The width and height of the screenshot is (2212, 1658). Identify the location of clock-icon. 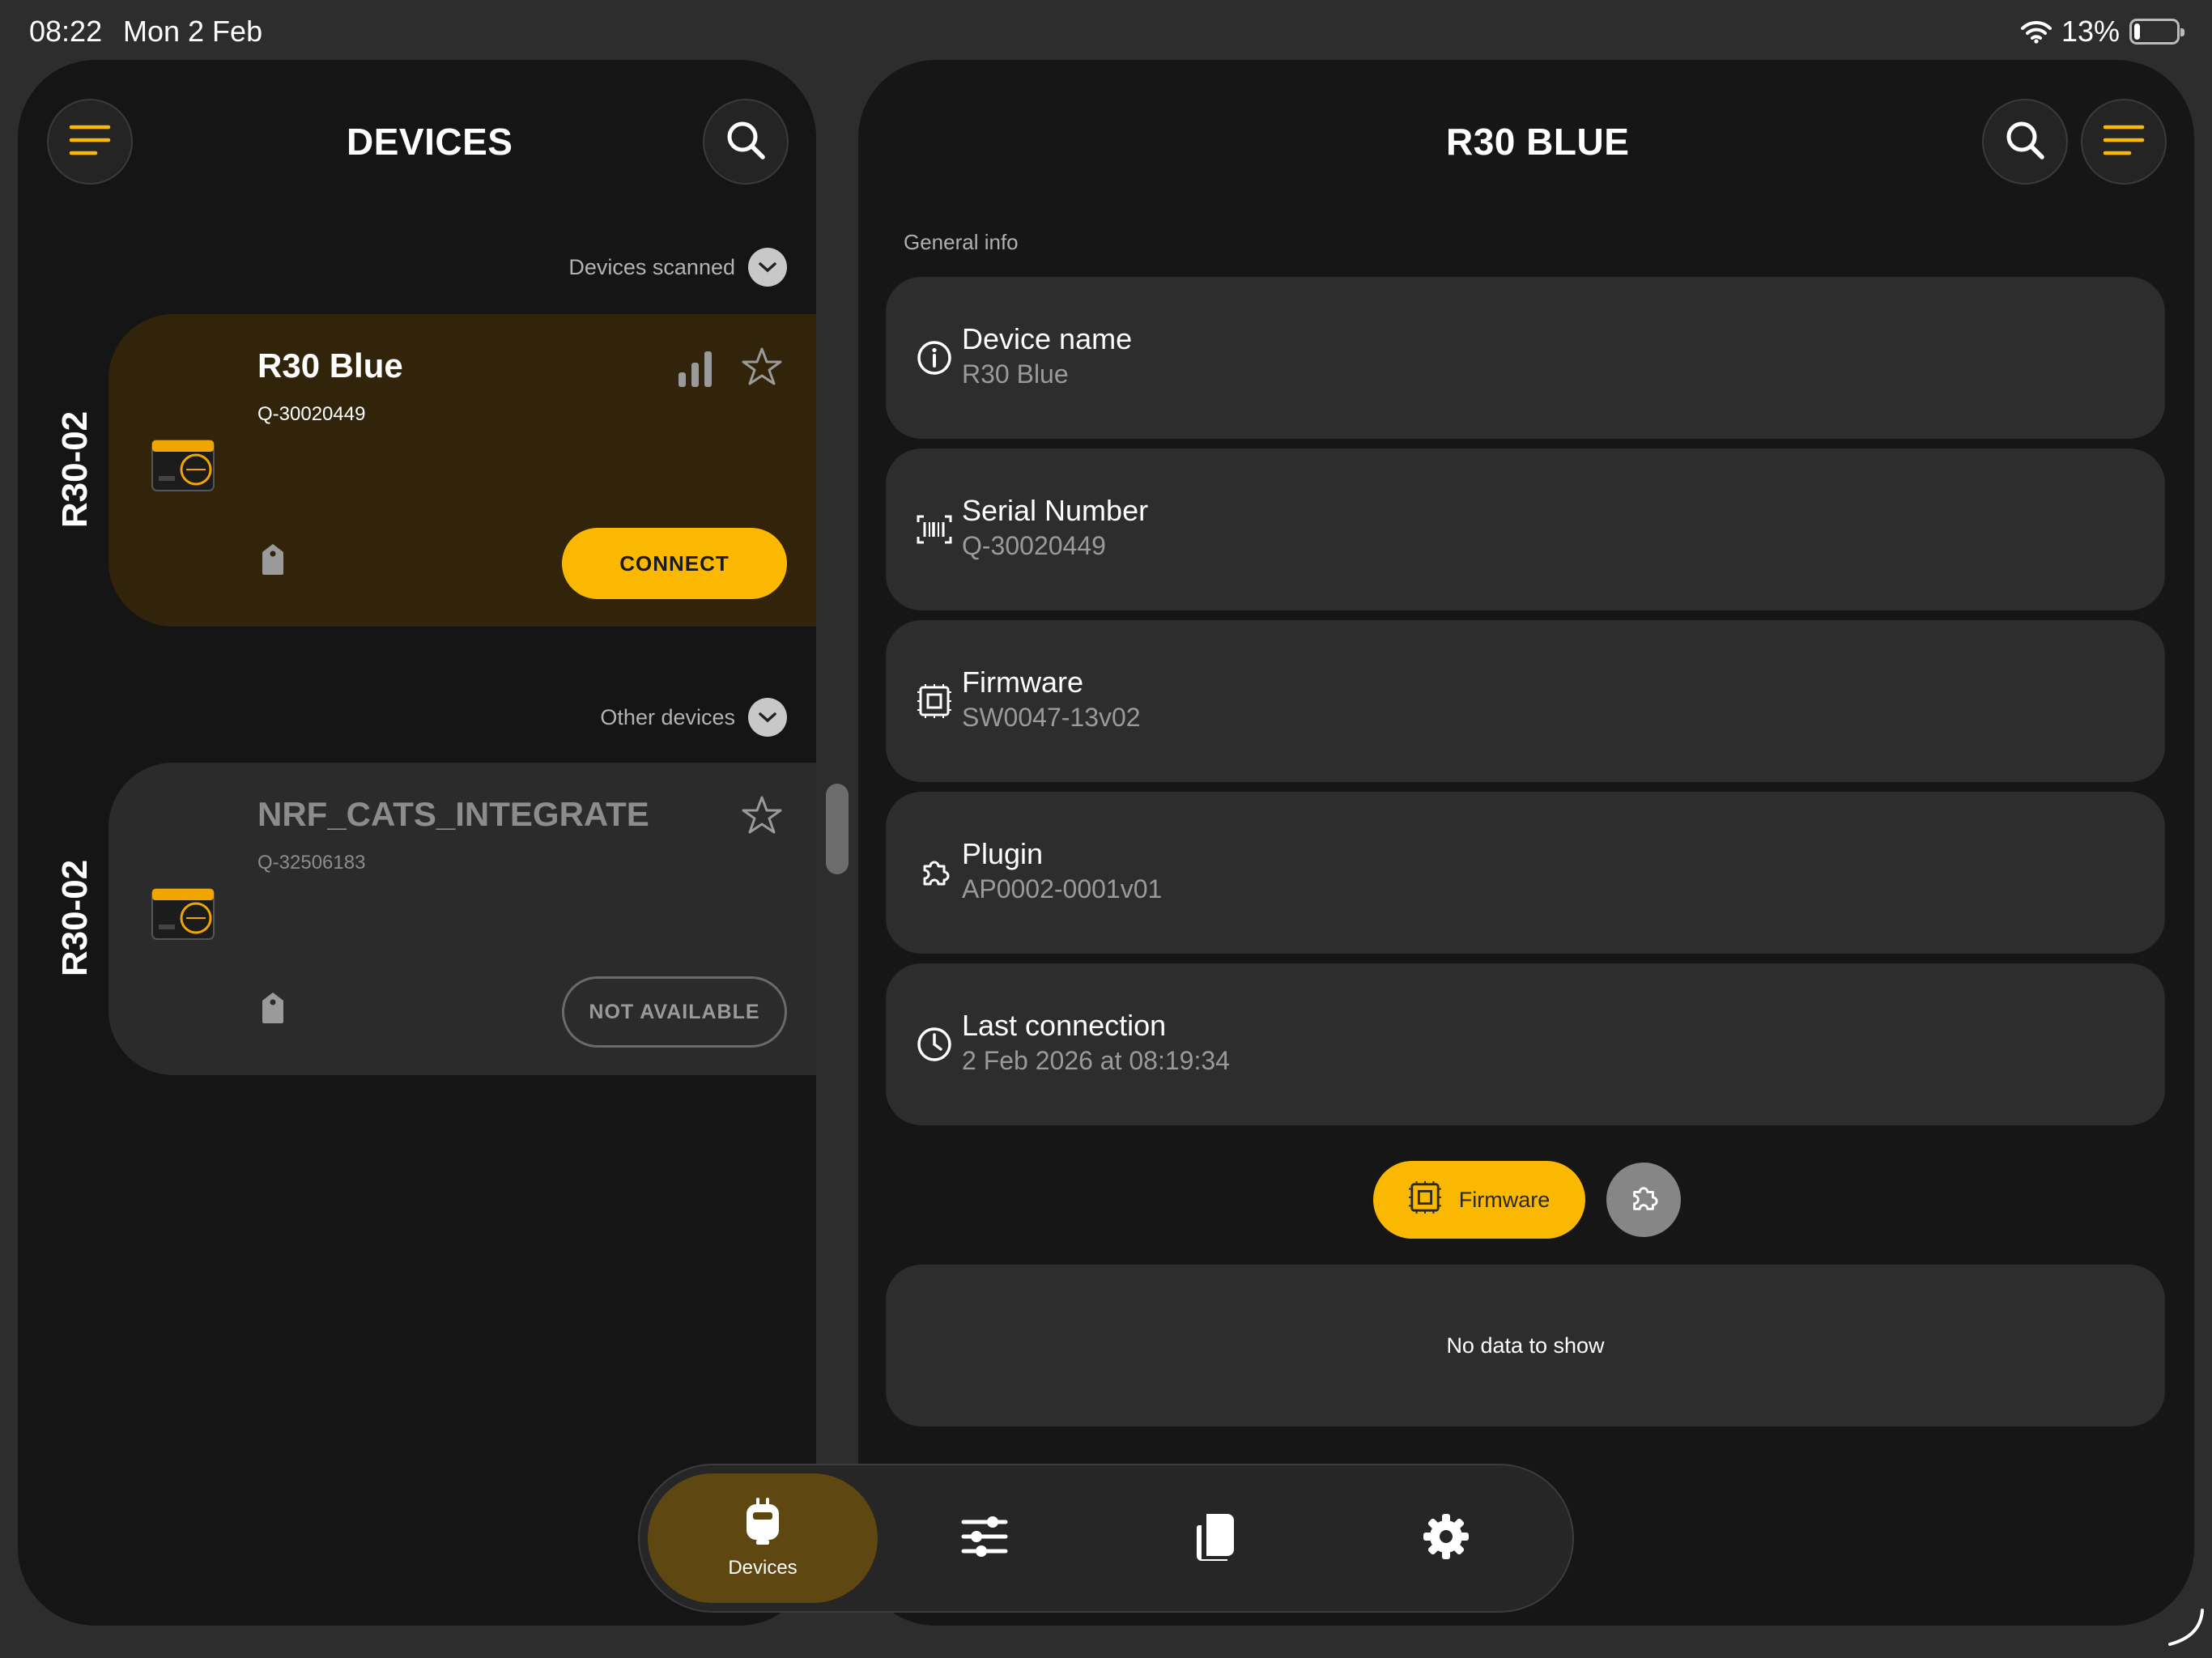
(935, 1044).